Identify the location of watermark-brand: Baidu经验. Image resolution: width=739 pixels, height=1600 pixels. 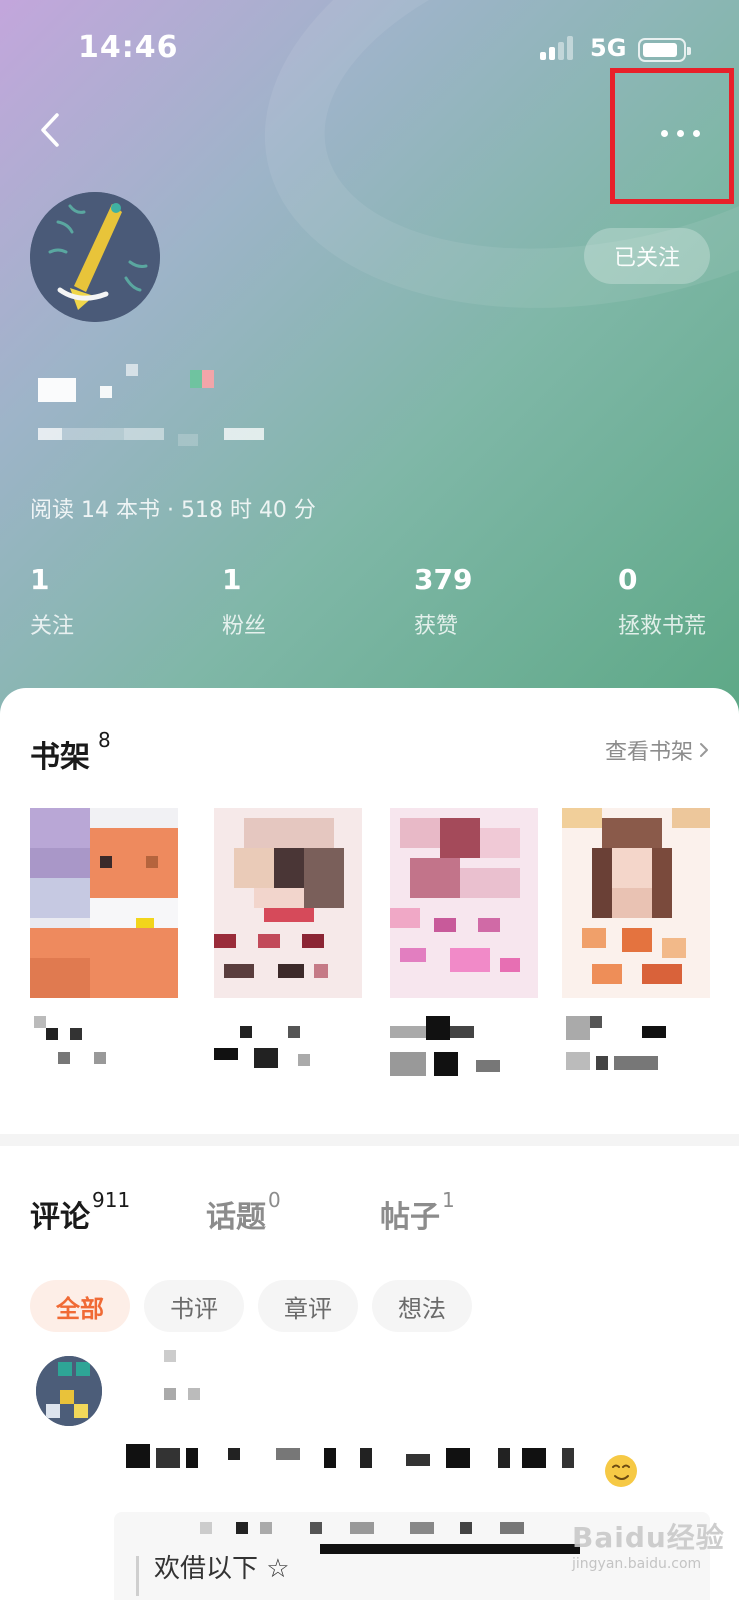
(648, 1537).